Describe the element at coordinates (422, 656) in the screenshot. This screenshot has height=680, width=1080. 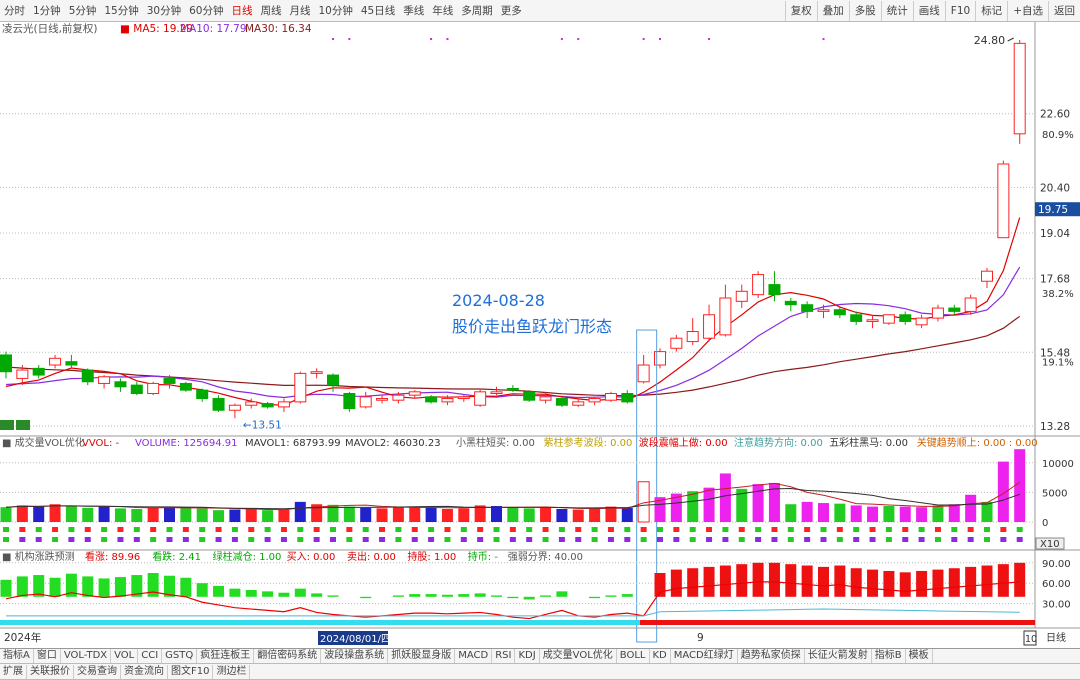
I see `indicator-tab-9: 抓妖股显身版` at that location.